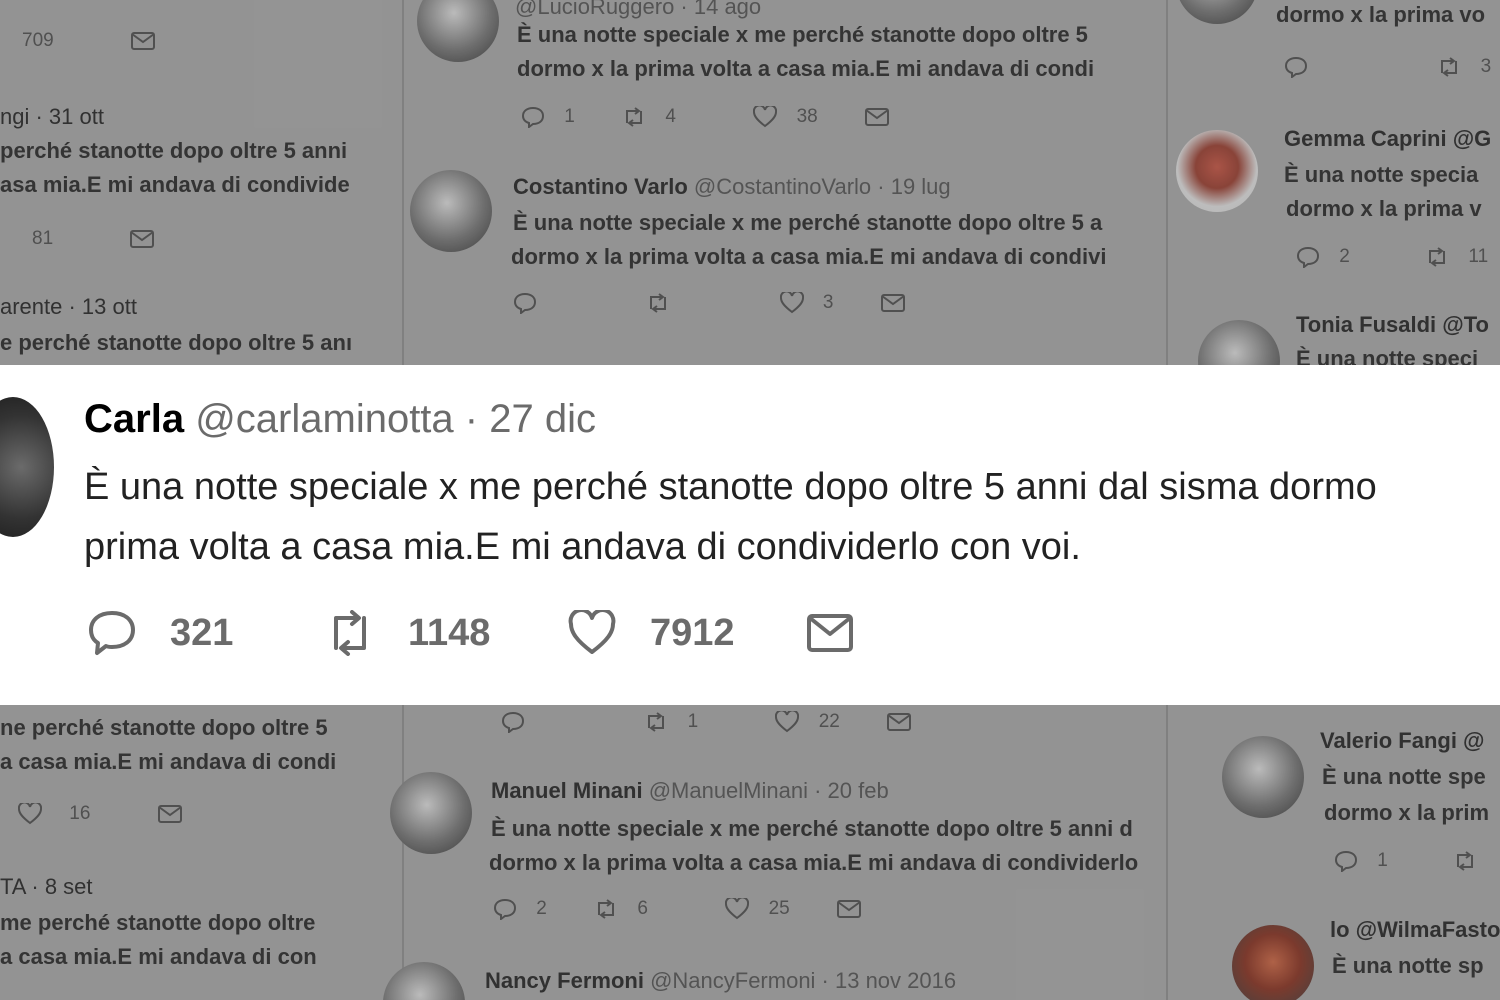 The height and width of the screenshot is (1000, 1500). I want to click on retweet-icon, so click(350, 633).